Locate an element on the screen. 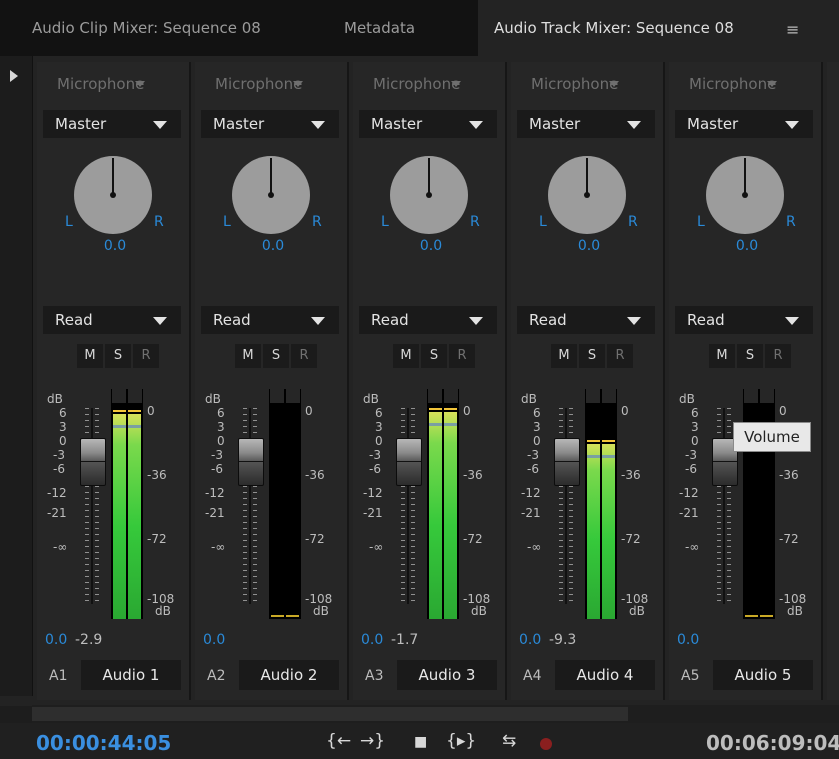  expand-effects-icon is located at coordinates (14, 76).